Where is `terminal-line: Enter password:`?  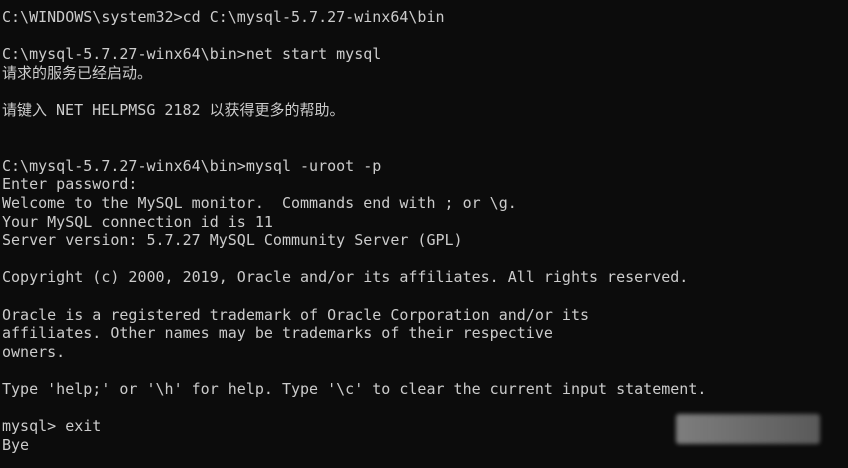
terminal-line: Enter password: is located at coordinates (70, 184).